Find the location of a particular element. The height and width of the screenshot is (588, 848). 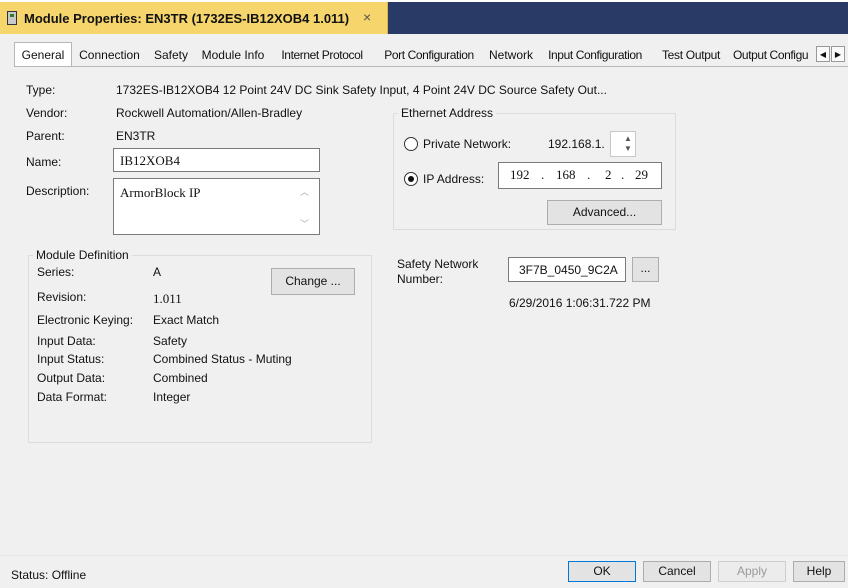

safety-network-label-line1: Safety Network is located at coordinates (438, 264).